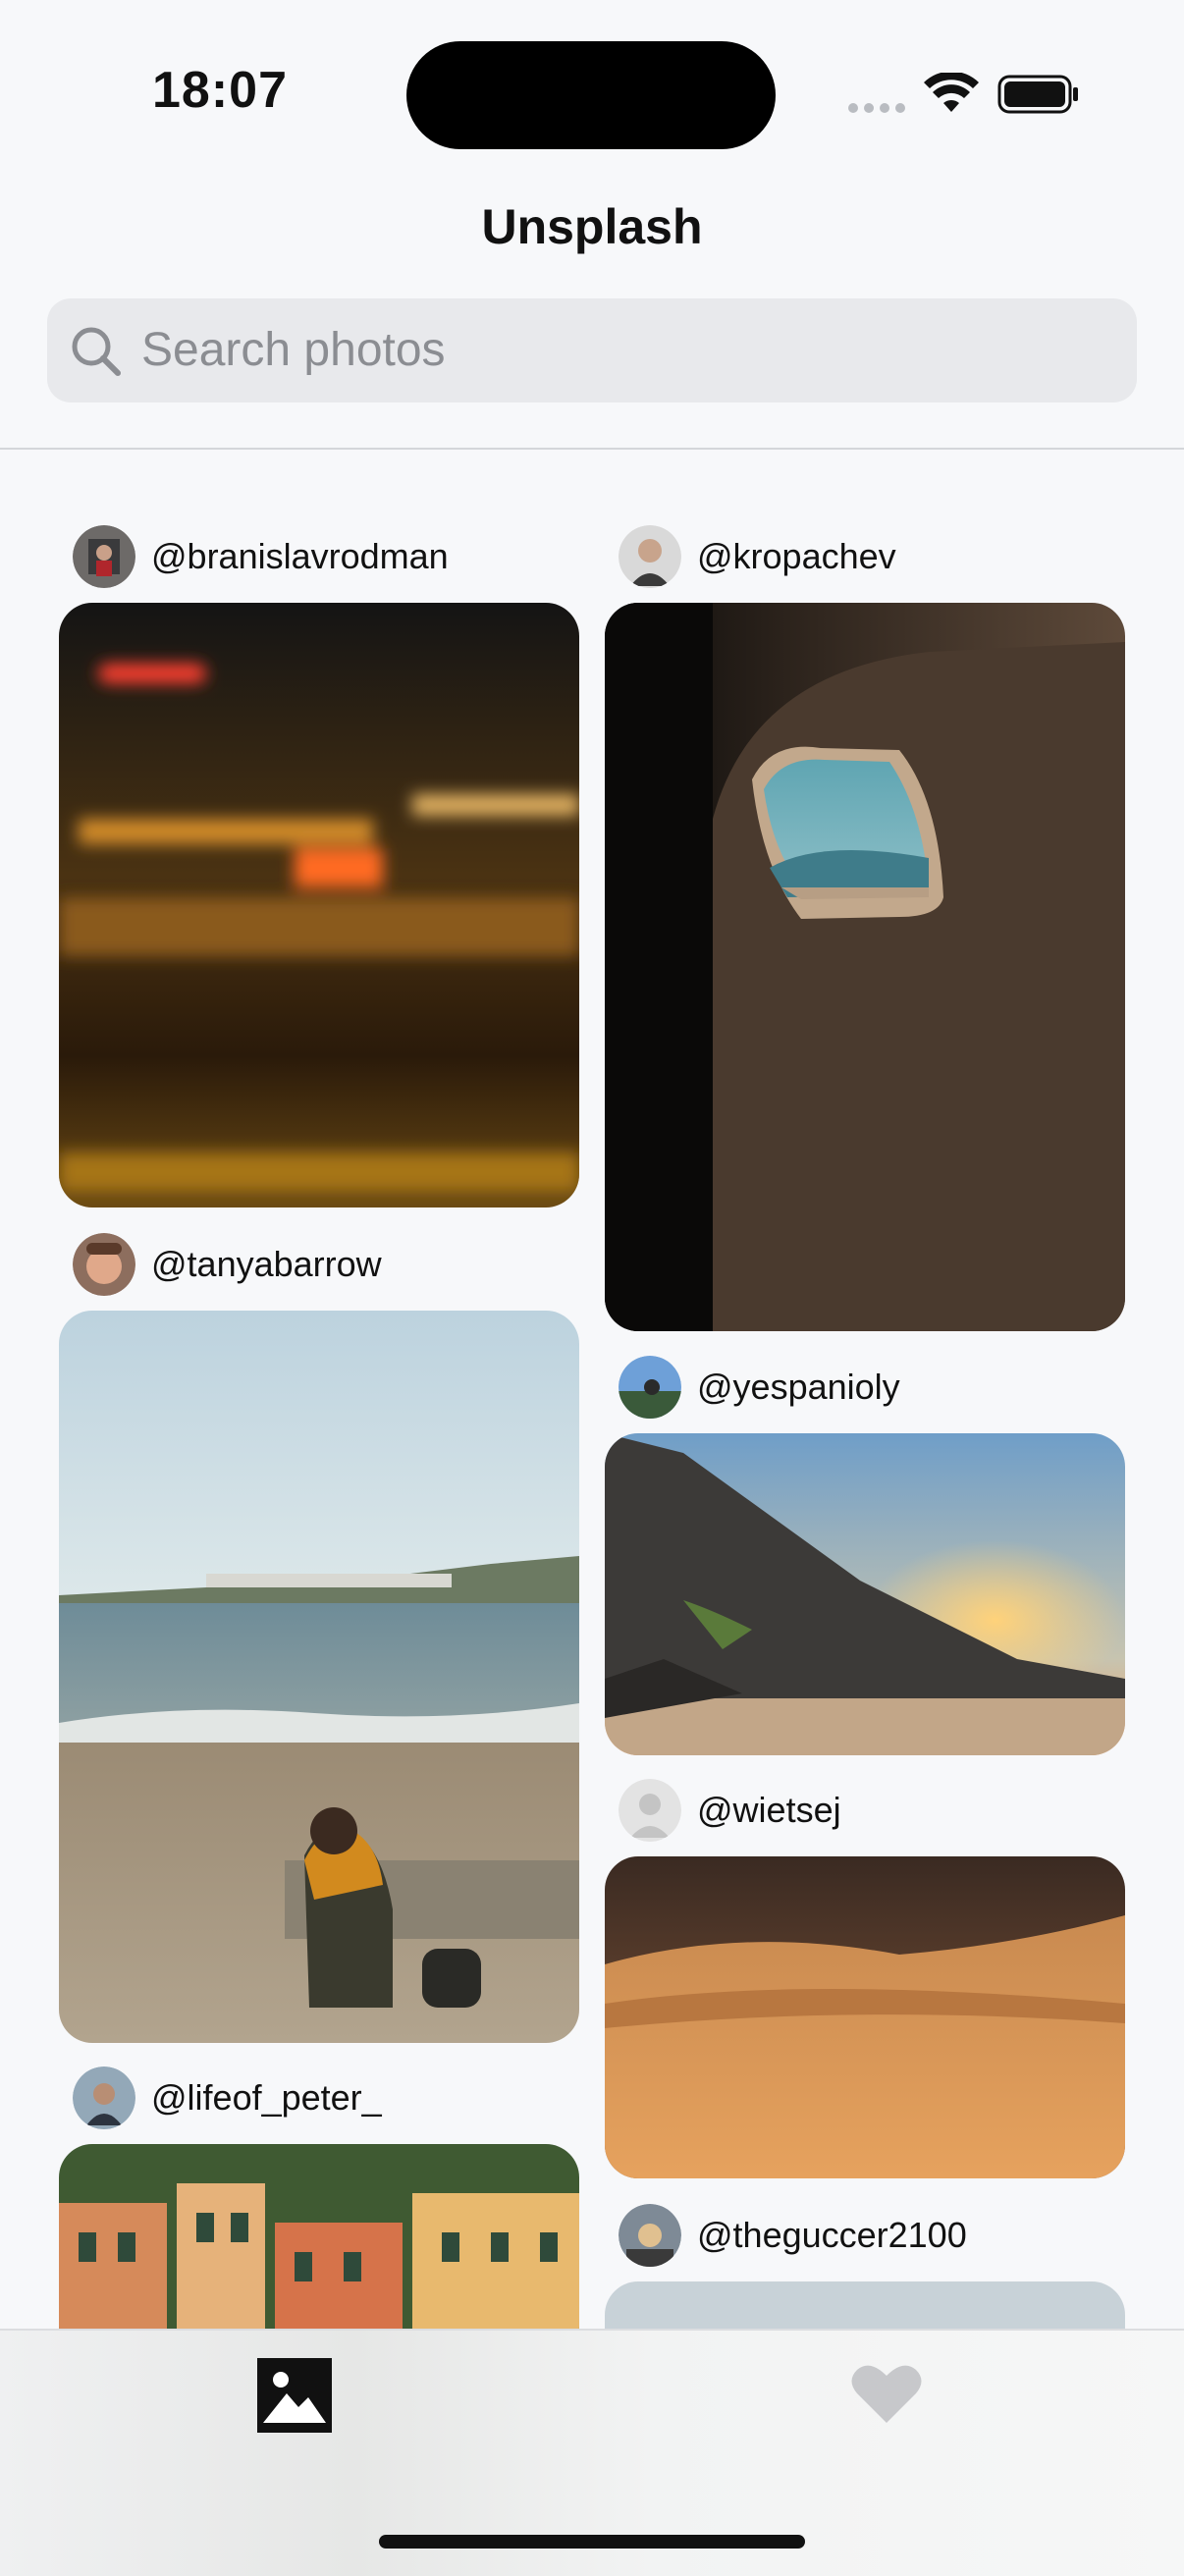 Image resolution: width=1184 pixels, height=2576 pixels. I want to click on battery-icon, so click(1037, 94).